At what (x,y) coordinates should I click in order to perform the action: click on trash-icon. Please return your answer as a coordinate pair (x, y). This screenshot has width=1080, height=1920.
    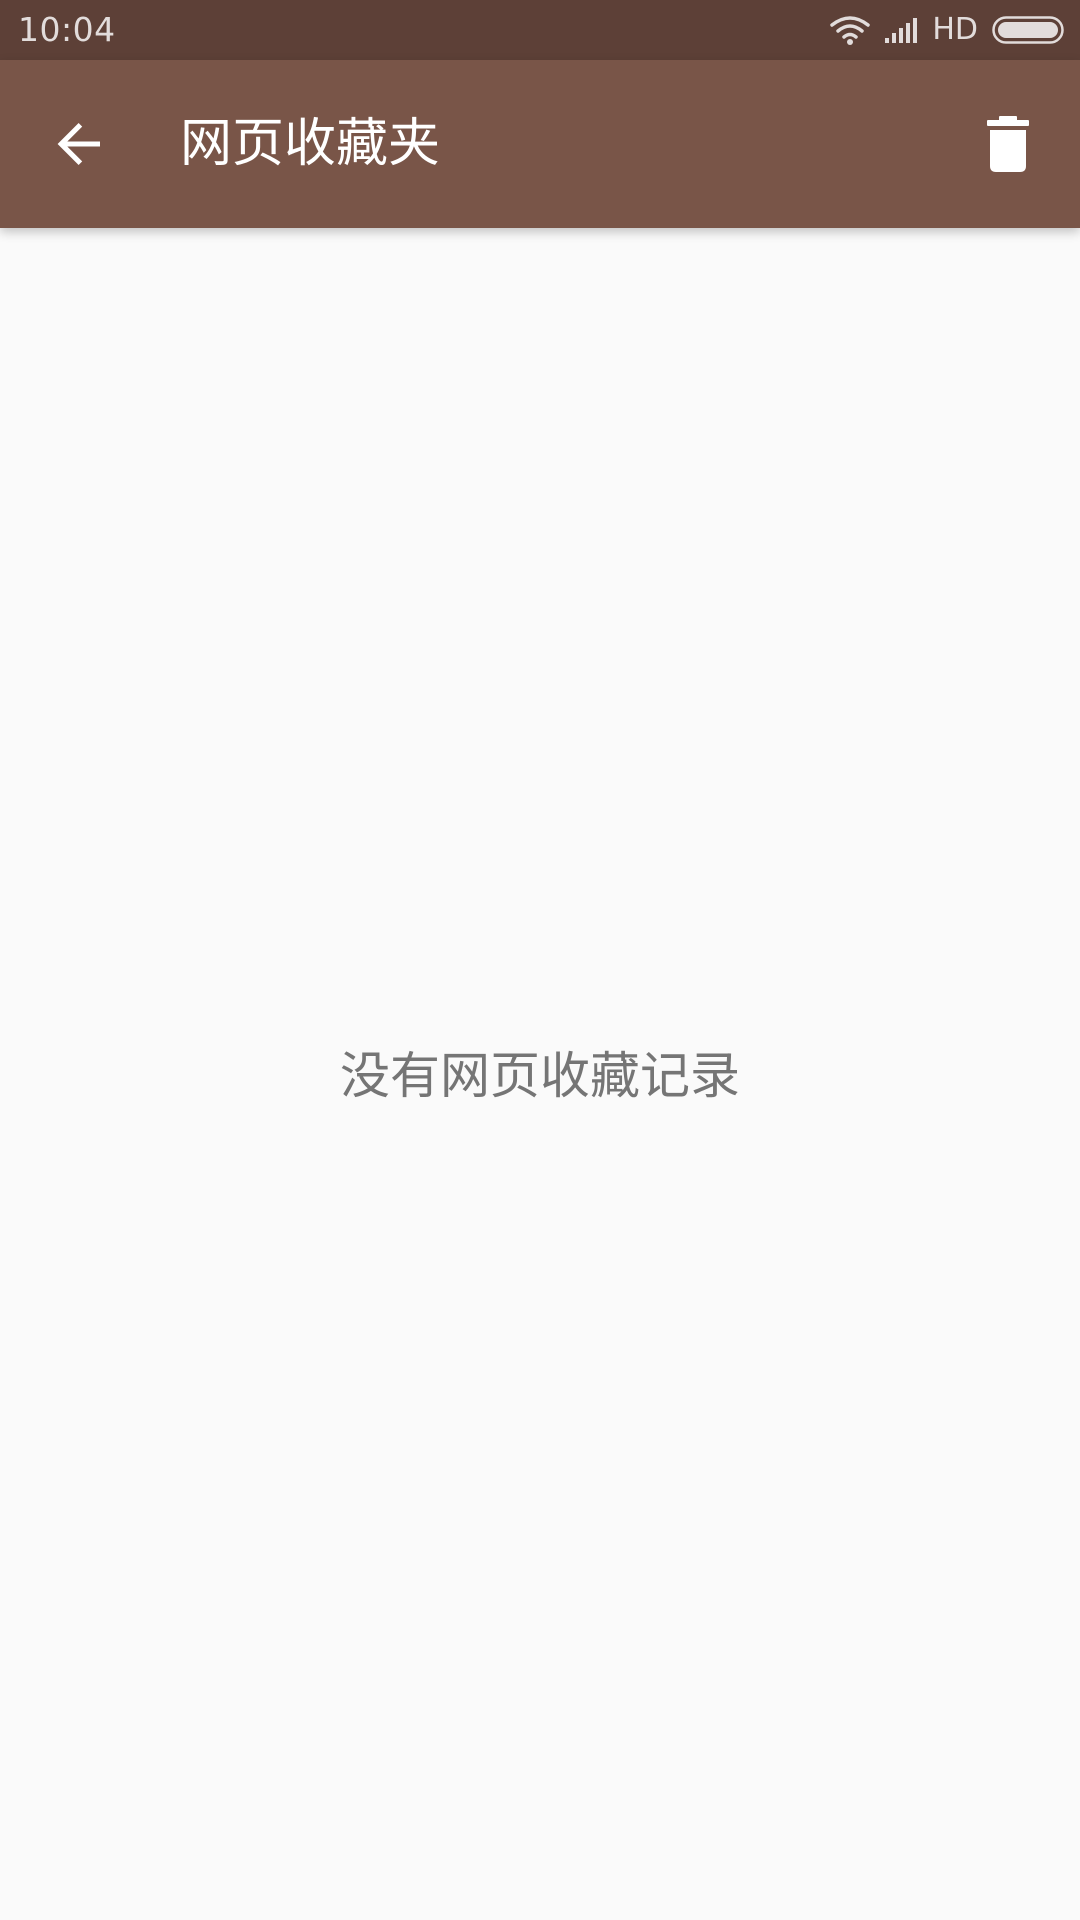
    Looking at the image, I should click on (1008, 144).